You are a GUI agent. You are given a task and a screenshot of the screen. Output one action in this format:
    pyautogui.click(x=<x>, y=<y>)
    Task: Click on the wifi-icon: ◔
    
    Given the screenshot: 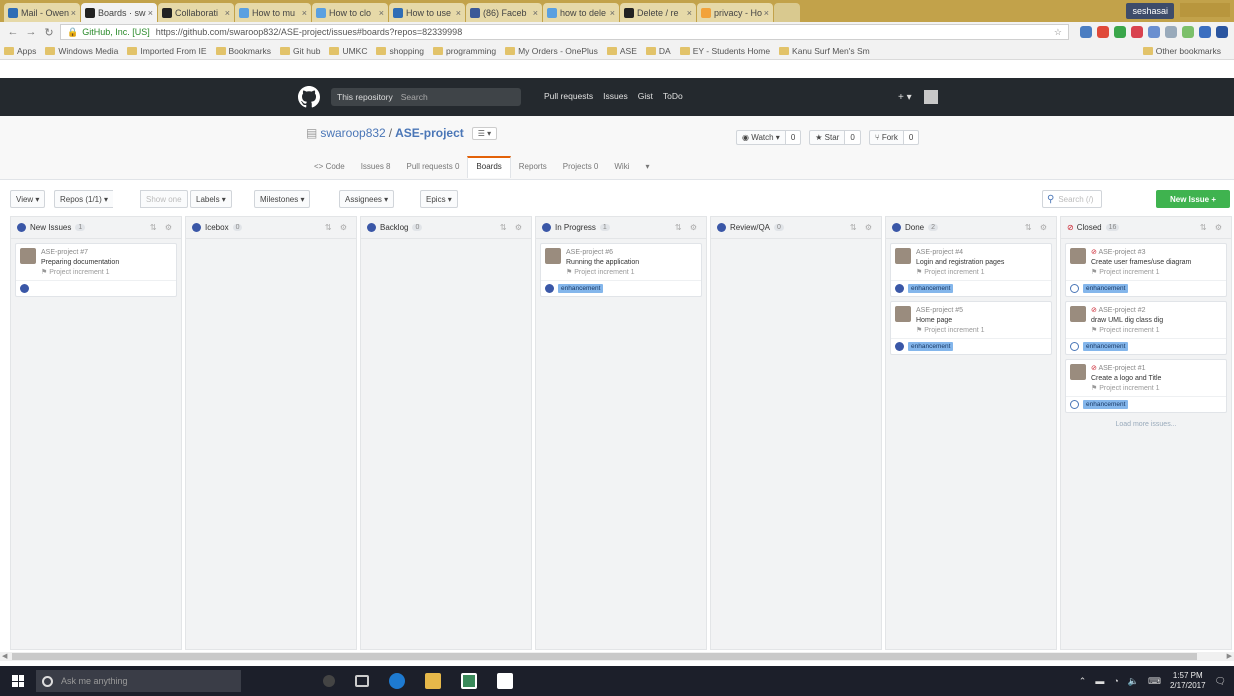 What is the action you would take?
    pyautogui.click(x=1115, y=681)
    